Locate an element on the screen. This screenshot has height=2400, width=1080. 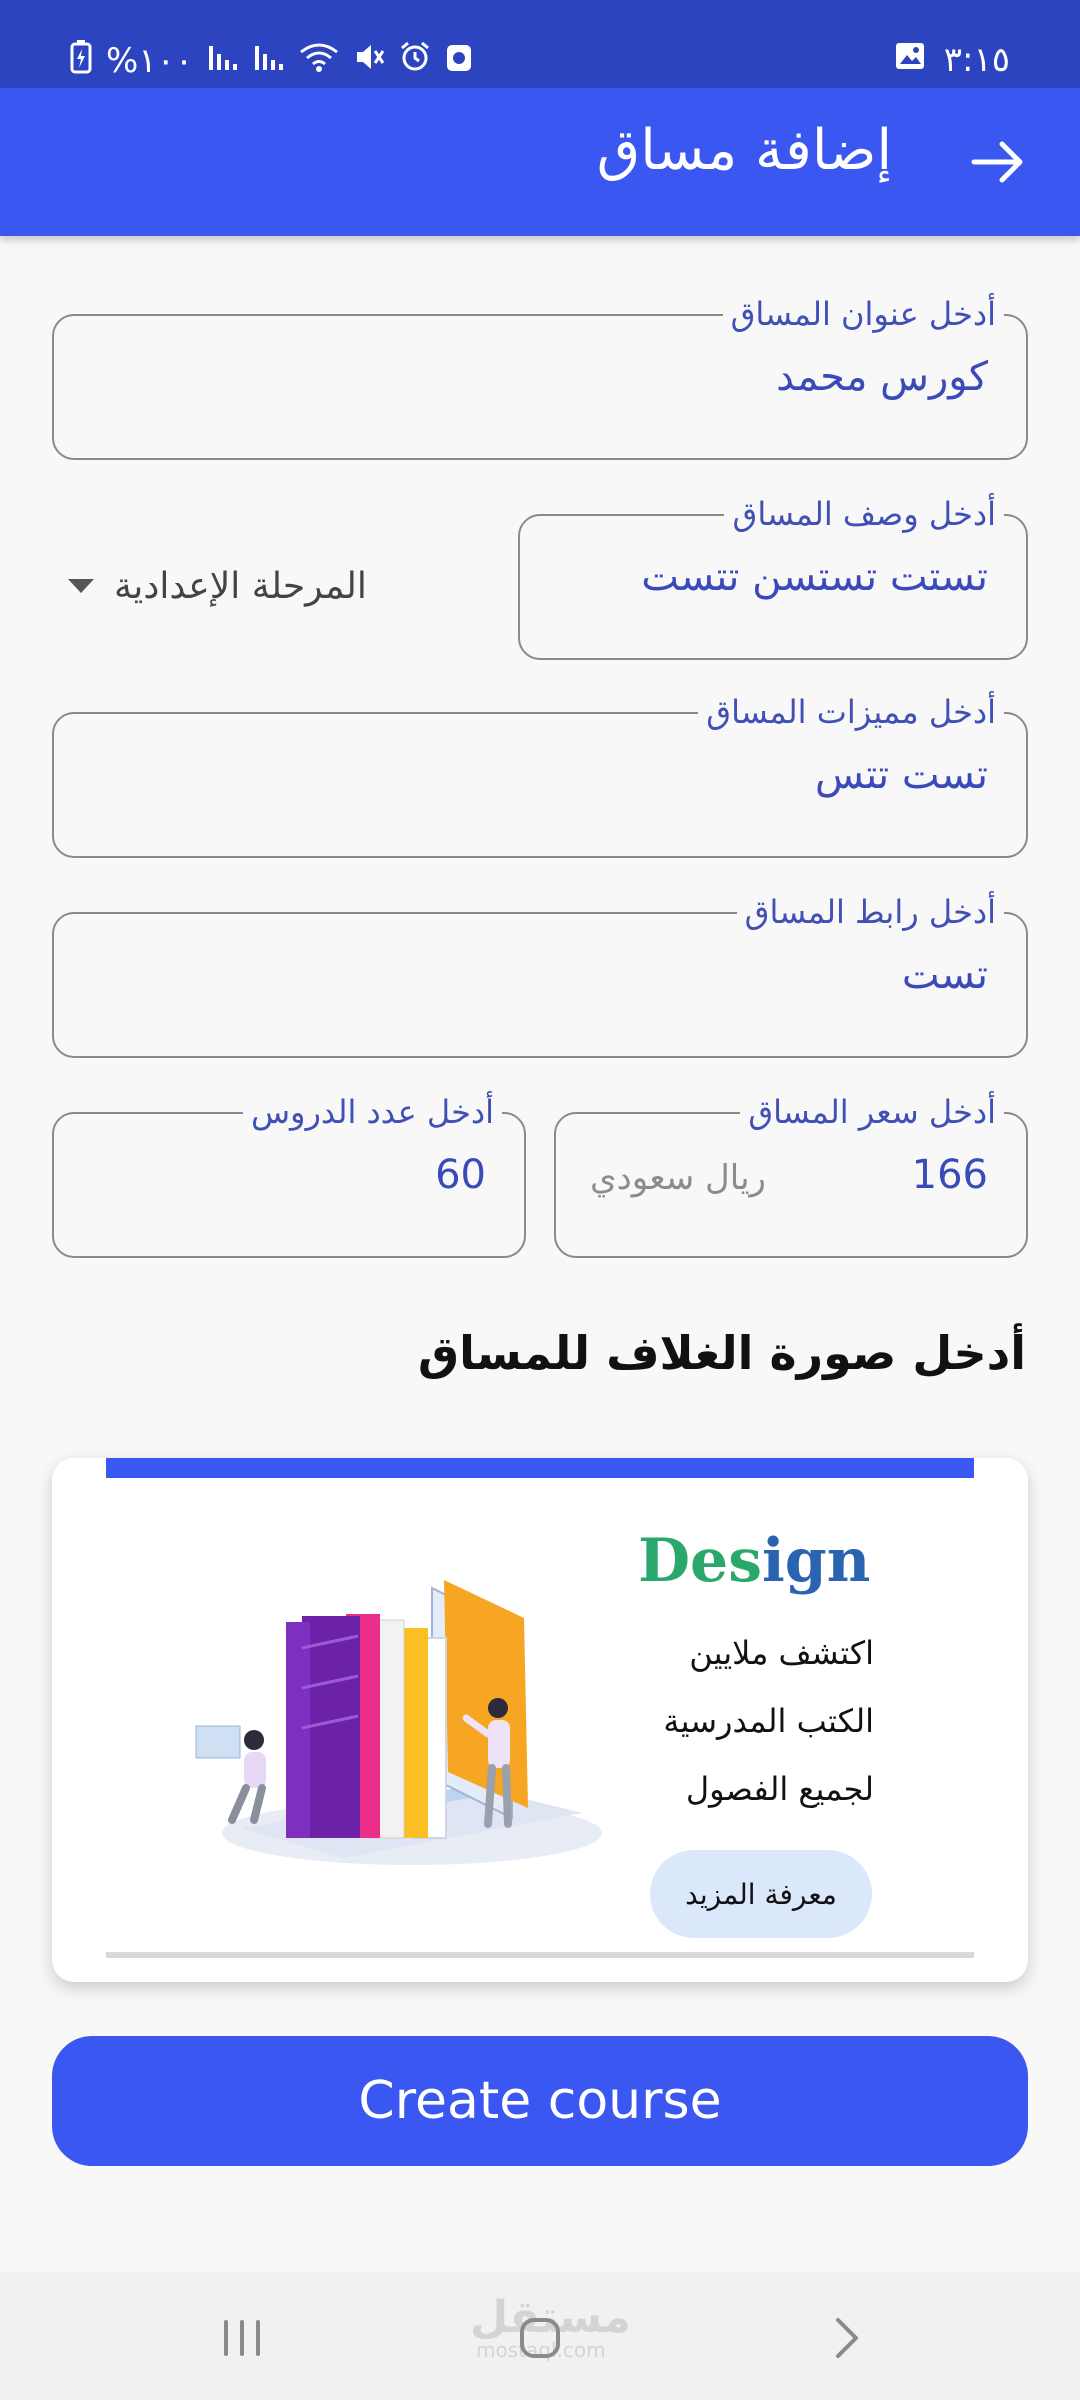
books-illustration is located at coordinates (398, 1722).